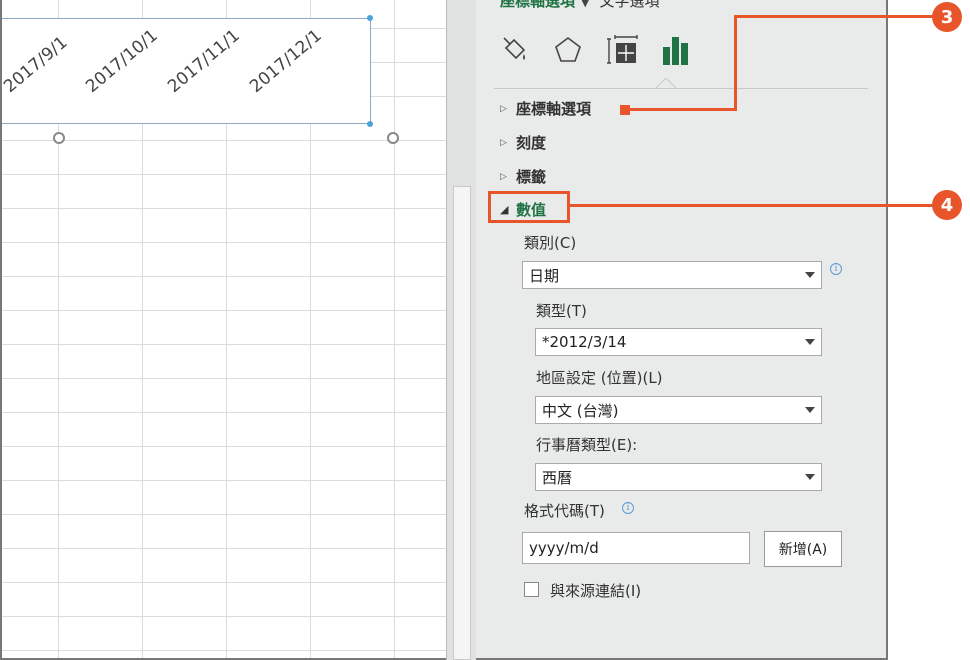  I want to click on section-labels: ▷ 標籤, so click(523, 176).